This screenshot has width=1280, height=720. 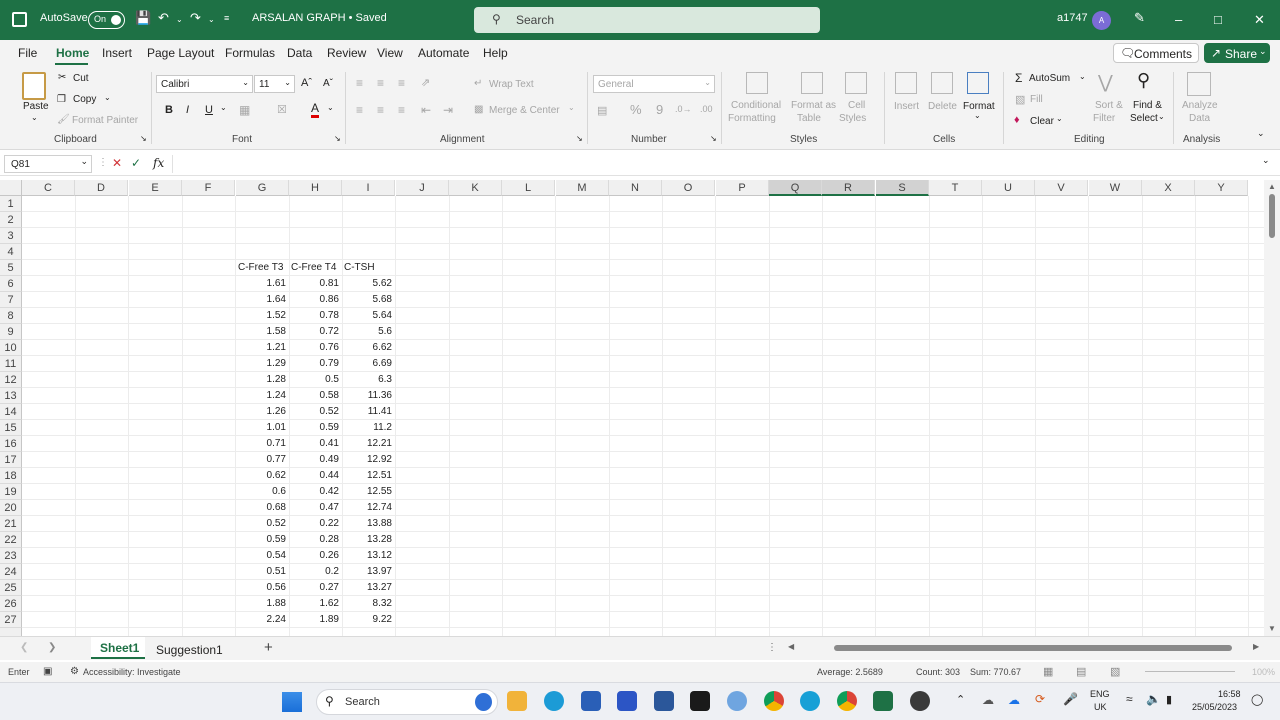 I want to click on format-as-table-label-1: Format as, so click(x=813, y=105).